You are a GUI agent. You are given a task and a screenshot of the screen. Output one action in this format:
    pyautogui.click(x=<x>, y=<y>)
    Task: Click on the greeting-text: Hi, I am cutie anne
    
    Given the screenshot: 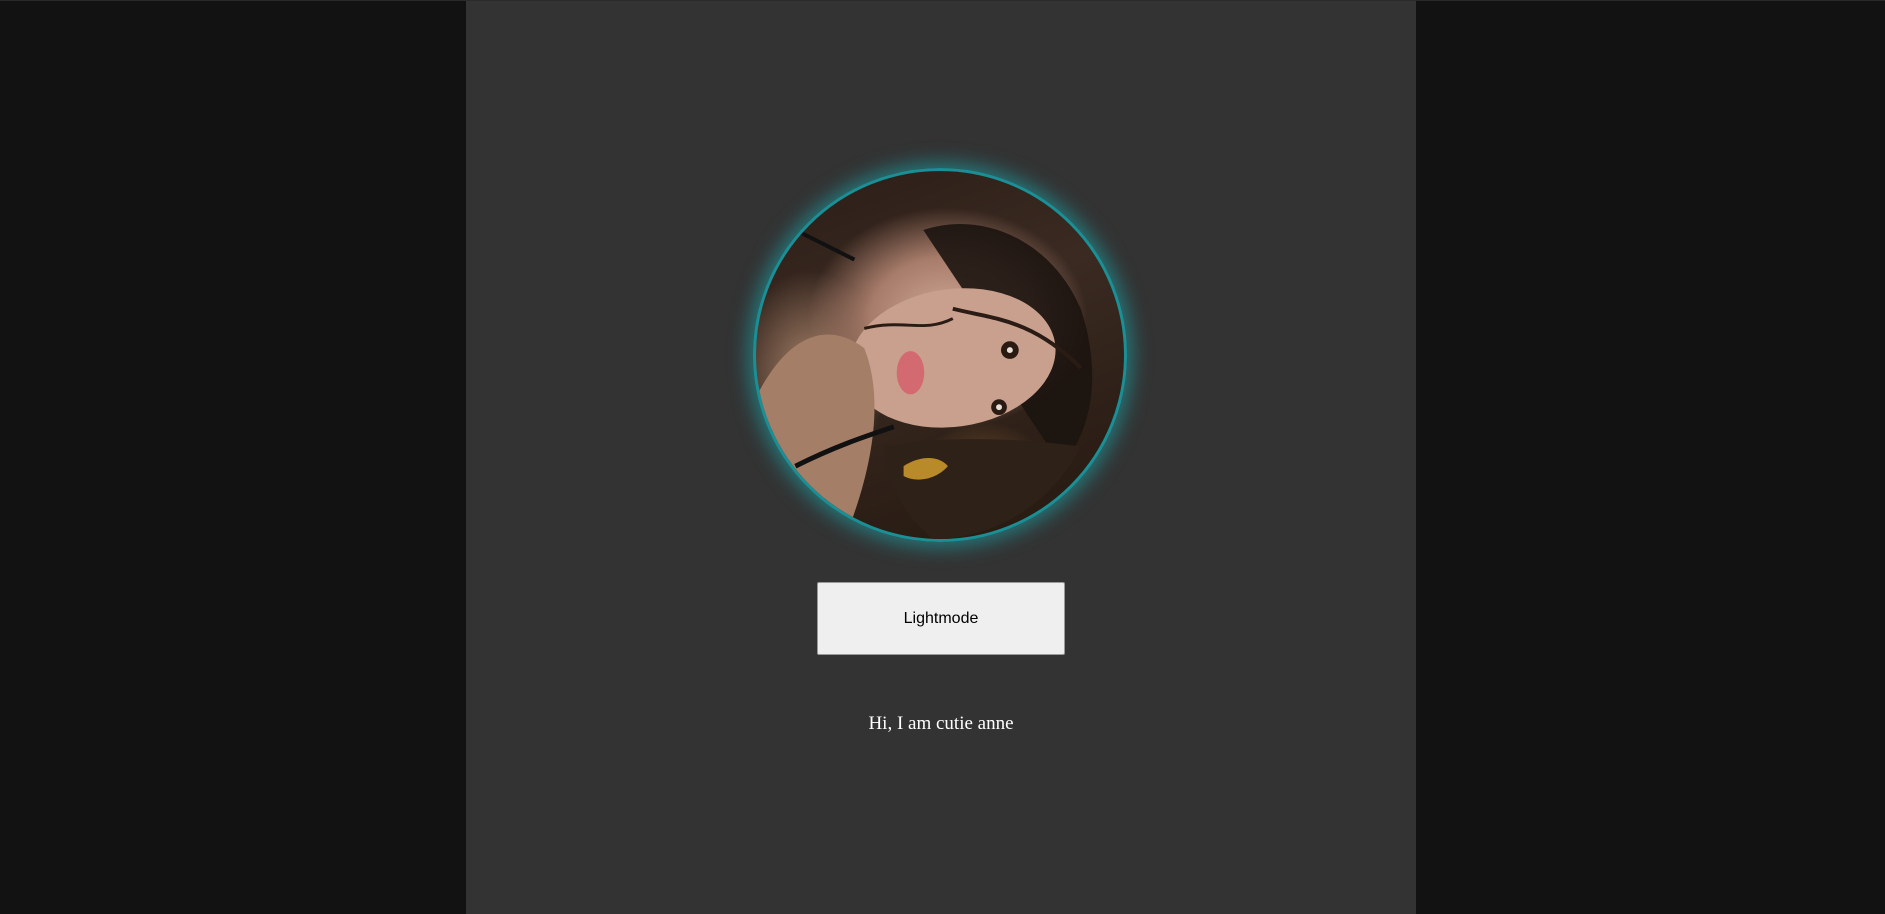 What is the action you would take?
    pyautogui.click(x=941, y=723)
    